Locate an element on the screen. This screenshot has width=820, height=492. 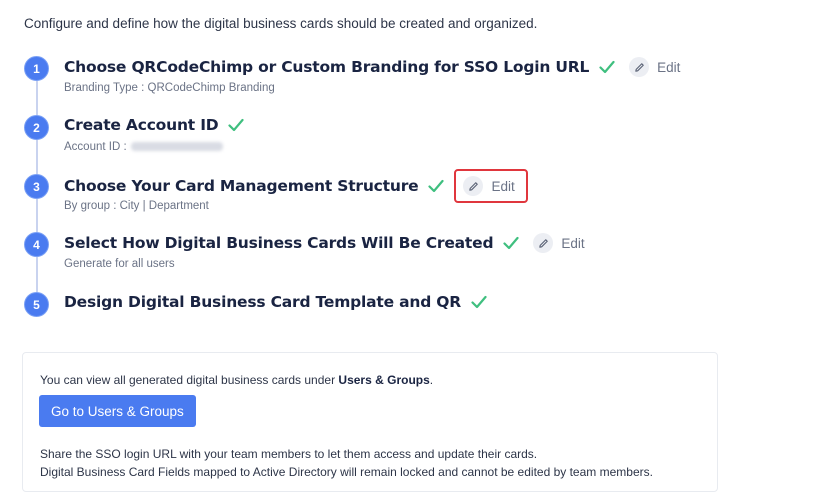
step-number: 3 is located at coordinates (36, 186).